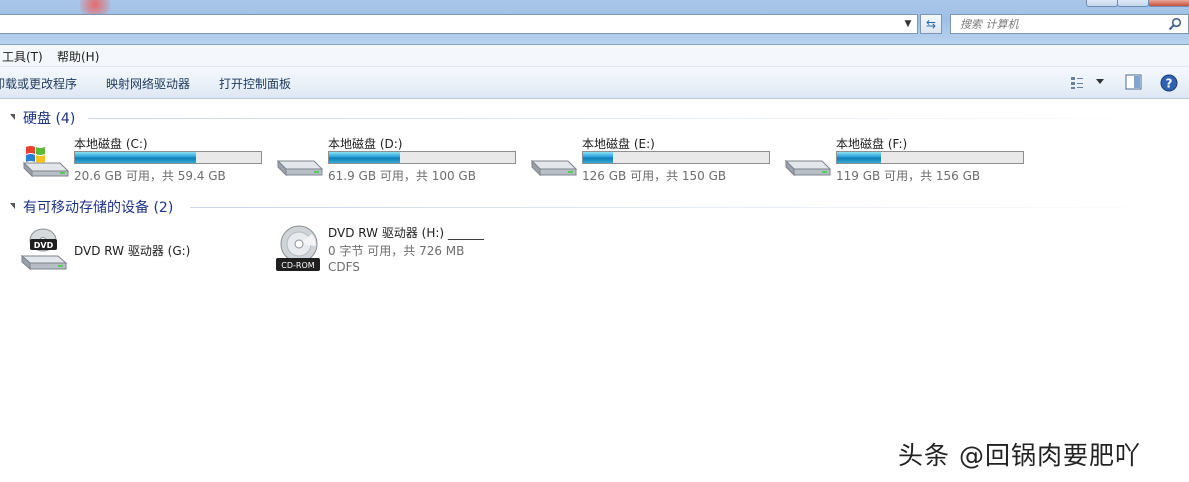  What do you see at coordinates (44, 245) in the screenshot?
I see `svg-text: DVD` at bounding box center [44, 245].